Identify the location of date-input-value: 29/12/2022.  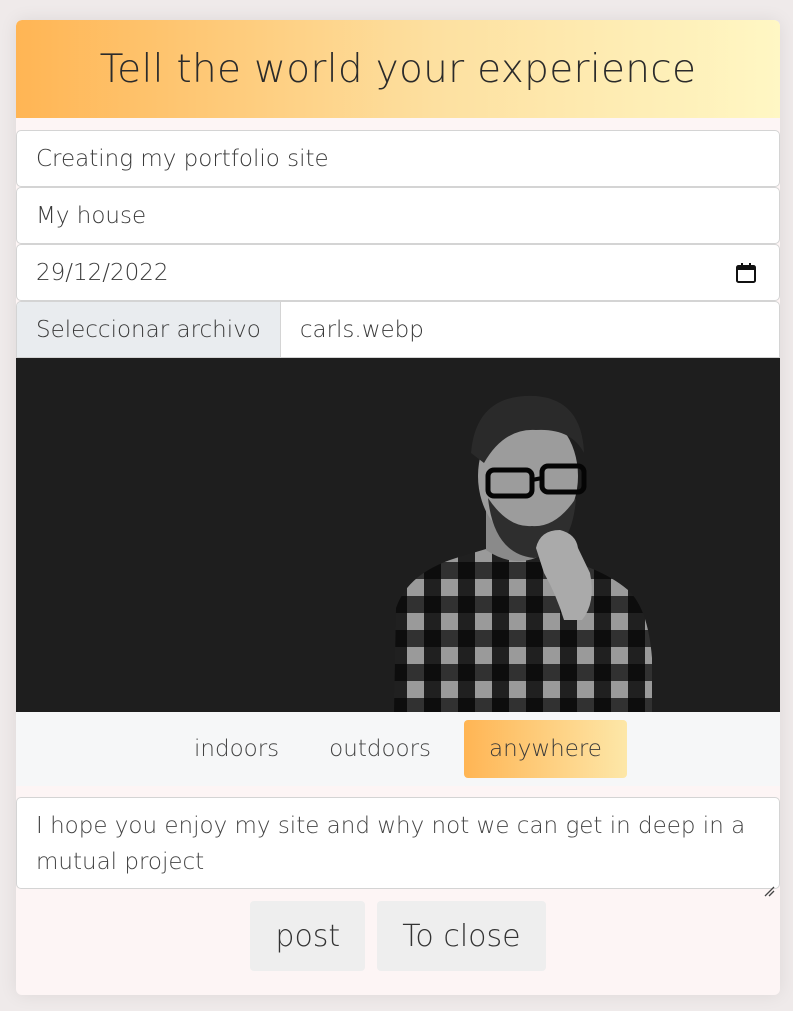
(102, 272).